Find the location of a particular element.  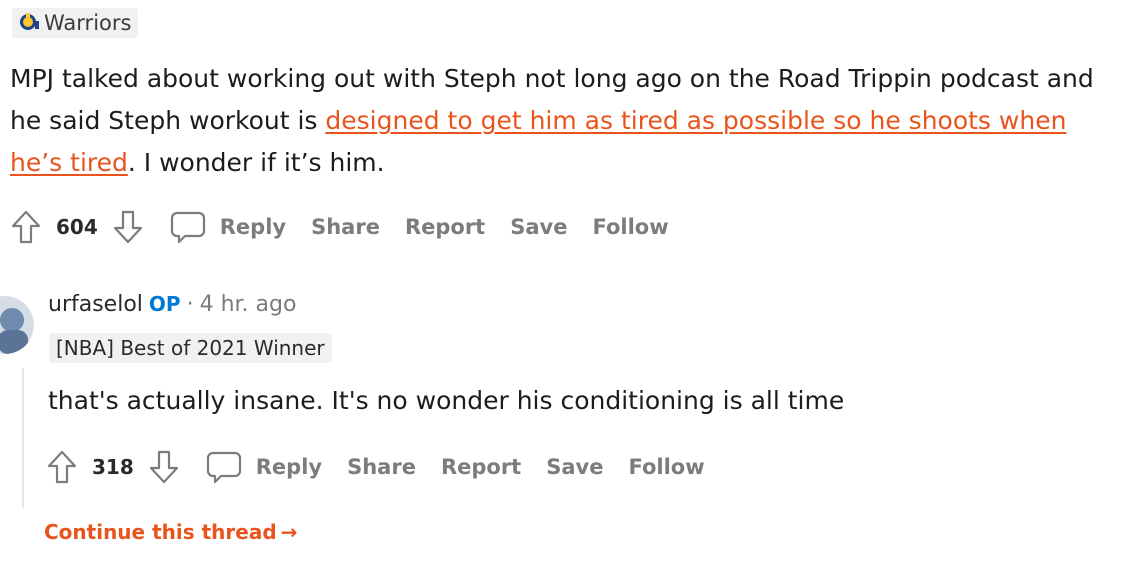

arrow-right-icon: → is located at coordinates (289, 532).